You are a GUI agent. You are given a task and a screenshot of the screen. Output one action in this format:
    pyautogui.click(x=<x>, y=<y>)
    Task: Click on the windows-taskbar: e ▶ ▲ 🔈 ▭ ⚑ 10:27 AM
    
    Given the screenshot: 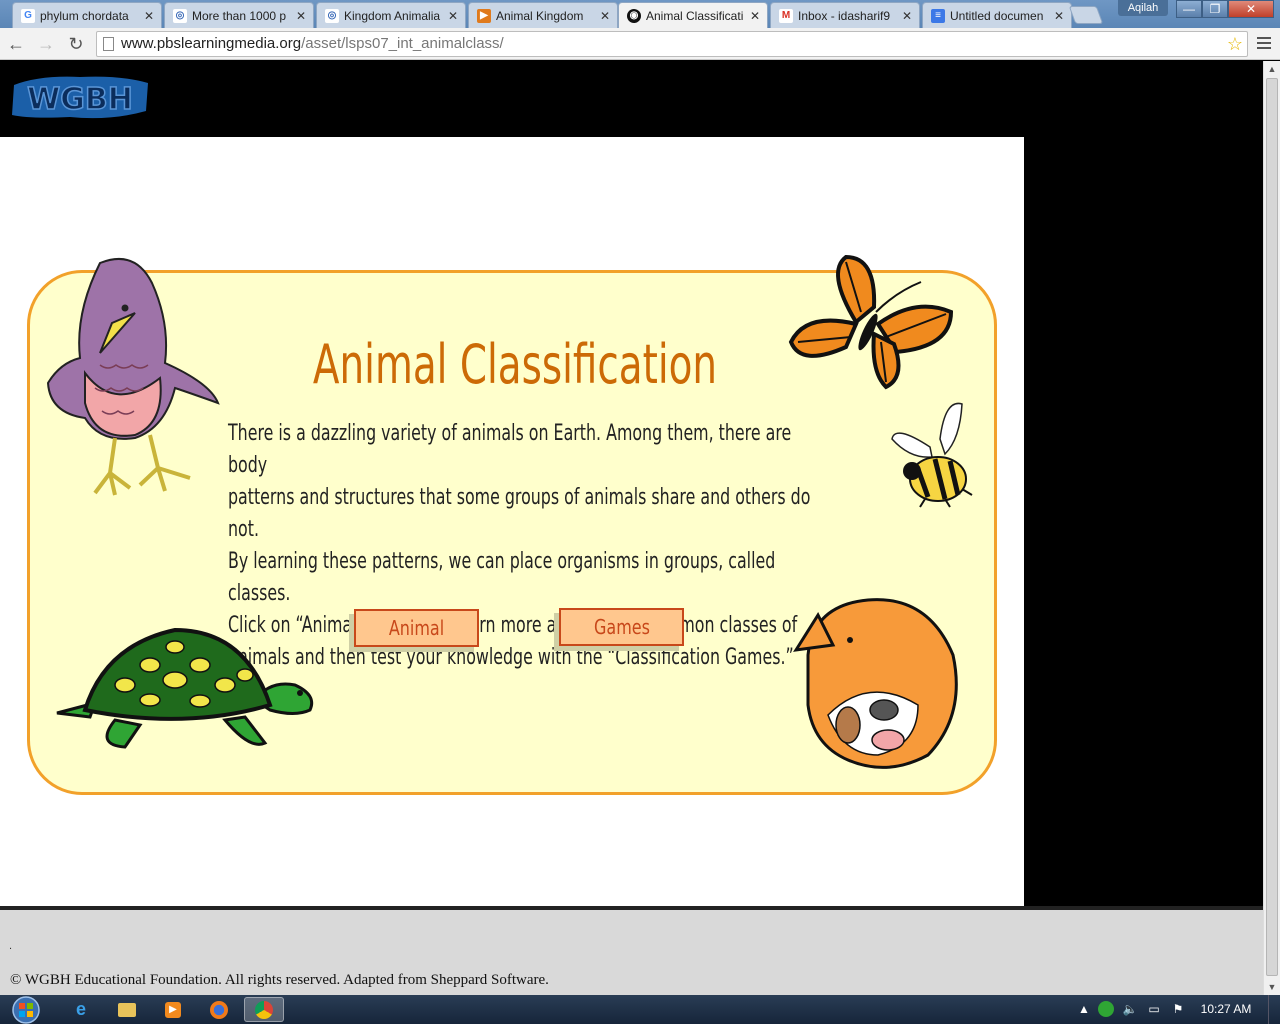 What is the action you would take?
    pyautogui.click(x=640, y=1009)
    